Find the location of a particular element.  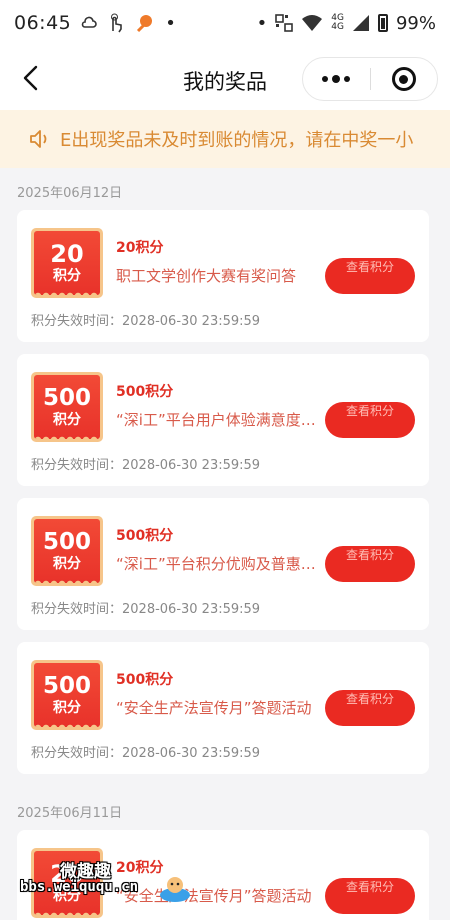

date-label: 2025年06月12日 is located at coordinates (70, 193).